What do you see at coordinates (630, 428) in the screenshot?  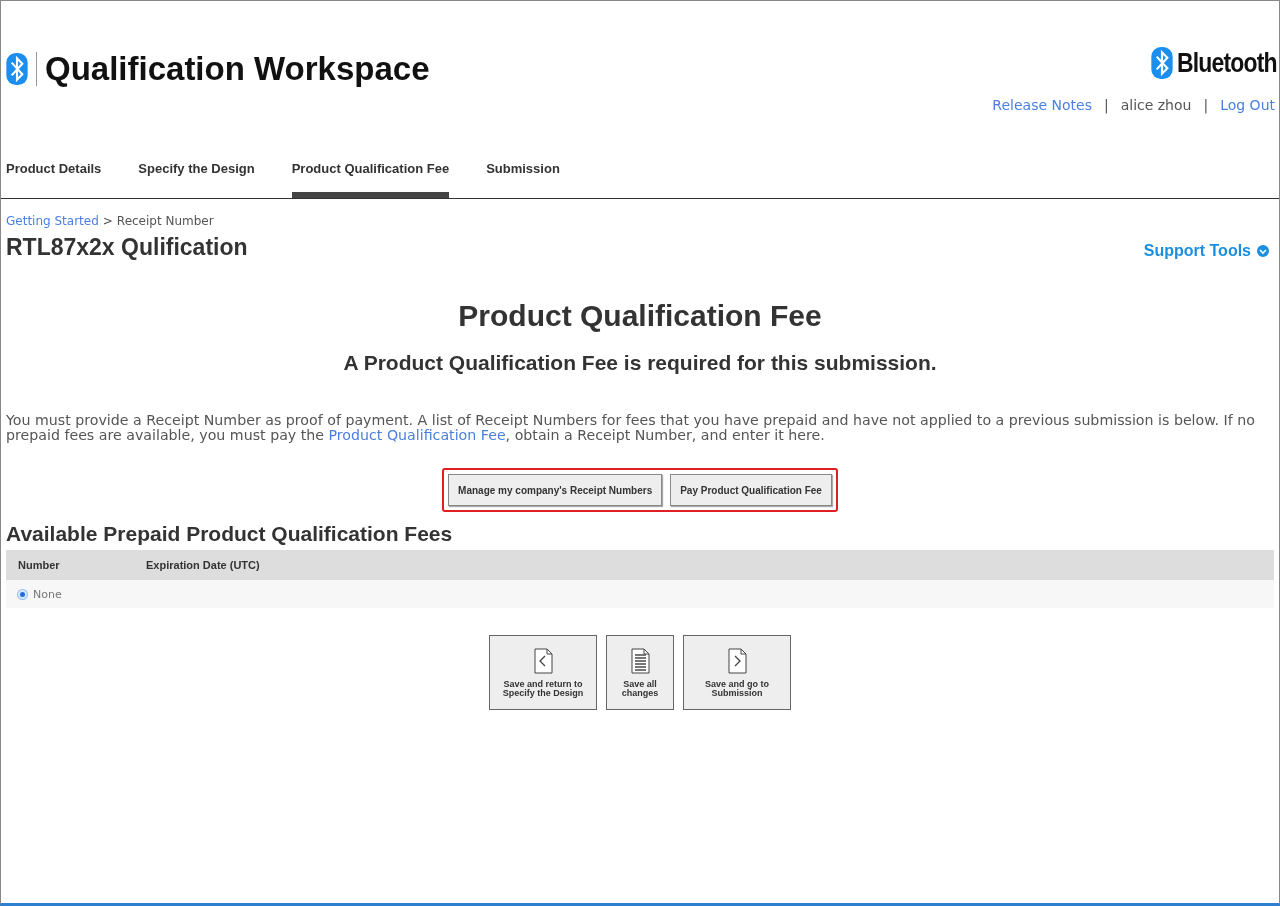 I see `intro-paragraph: You must provide a Receipt Number as proof of payment. A list of Receipt Numbers for fees that you have prepaid and have not applied to a previous submission is below. If no prepaid fees are available, you must pay the Product Qualification Fee, obtain a Receipt Number, and enter it here.` at bounding box center [630, 428].